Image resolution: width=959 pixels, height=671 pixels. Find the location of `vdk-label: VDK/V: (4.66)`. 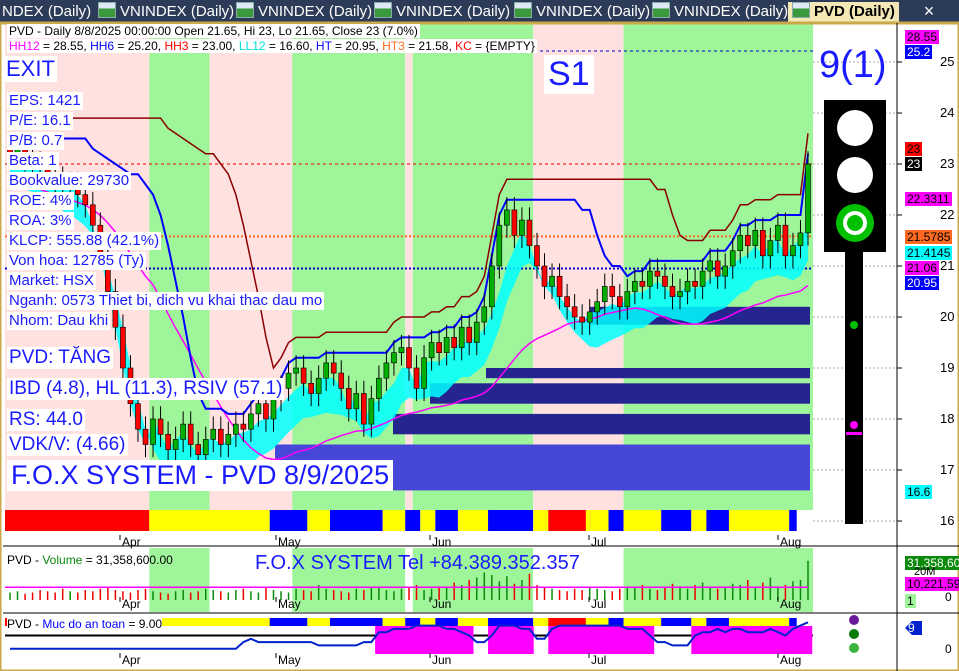

vdk-label: VDK/V: (4.66) is located at coordinates (67, 445).